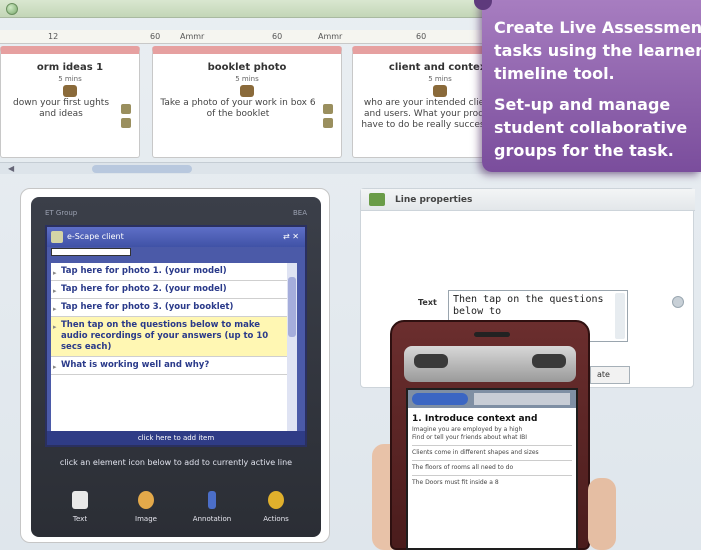 This screenshot has height=550, width=701. I want to click on device-status-bar: ET Group BEA, so click(176, 216).